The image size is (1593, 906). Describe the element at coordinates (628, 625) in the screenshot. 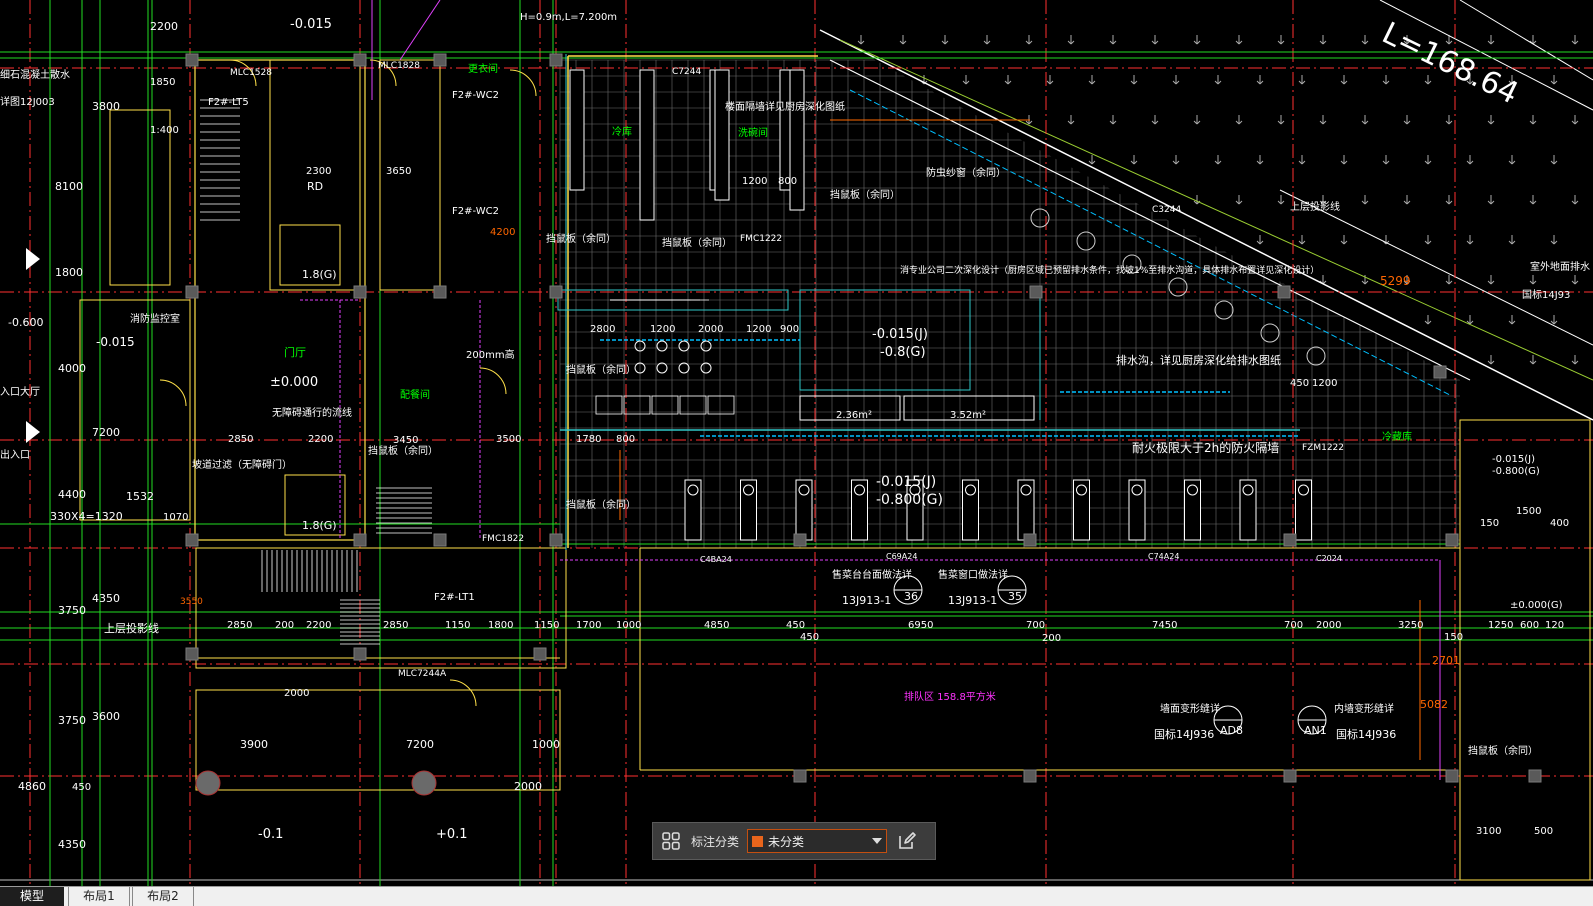

I see `drawing-label: 1000` at that location.